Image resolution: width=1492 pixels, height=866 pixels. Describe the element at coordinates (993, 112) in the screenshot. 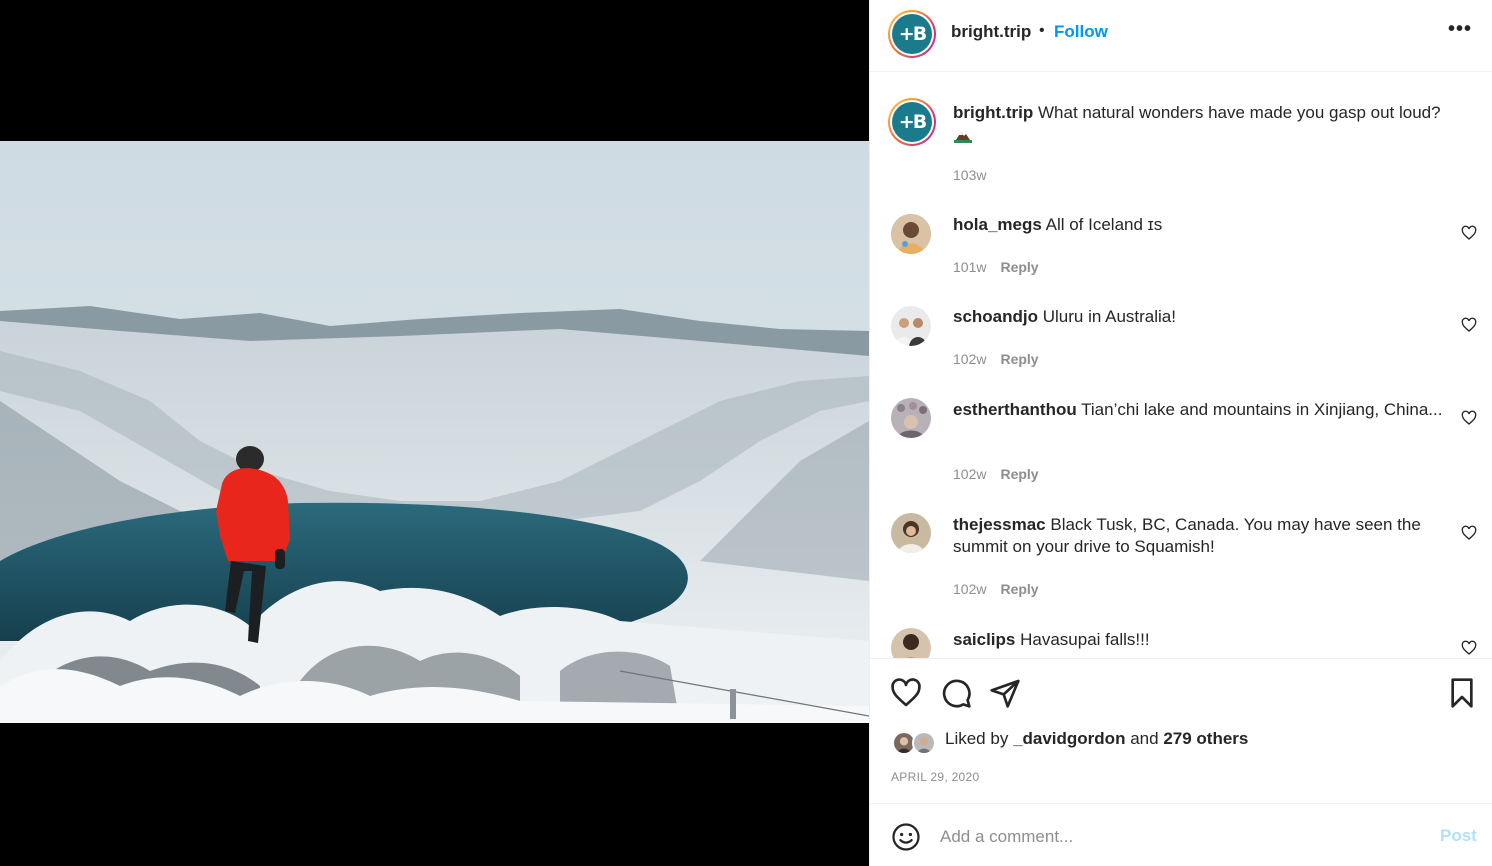

I see `caption-username: bright.trip` at that location.